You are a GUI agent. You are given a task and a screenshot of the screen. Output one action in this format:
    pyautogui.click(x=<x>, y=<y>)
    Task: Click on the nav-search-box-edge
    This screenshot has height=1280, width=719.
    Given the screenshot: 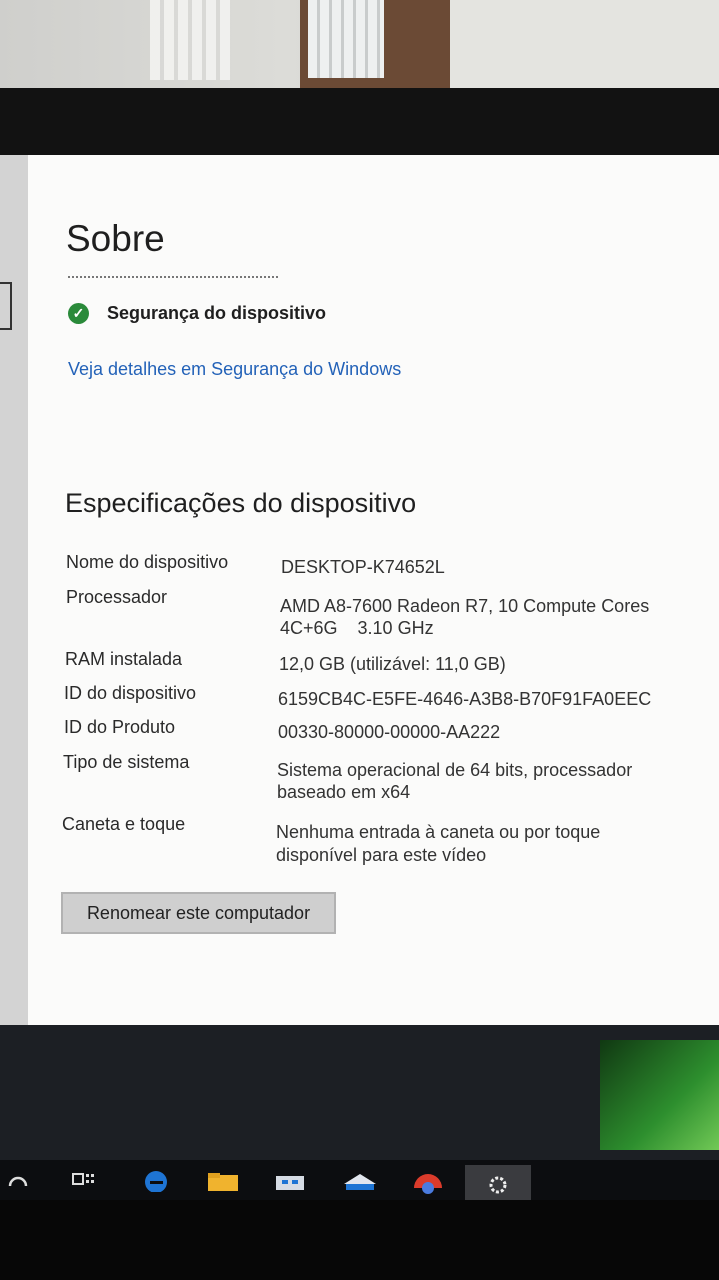 What is the action you would take?
    pyautogui.click(x=6, y=306)
    